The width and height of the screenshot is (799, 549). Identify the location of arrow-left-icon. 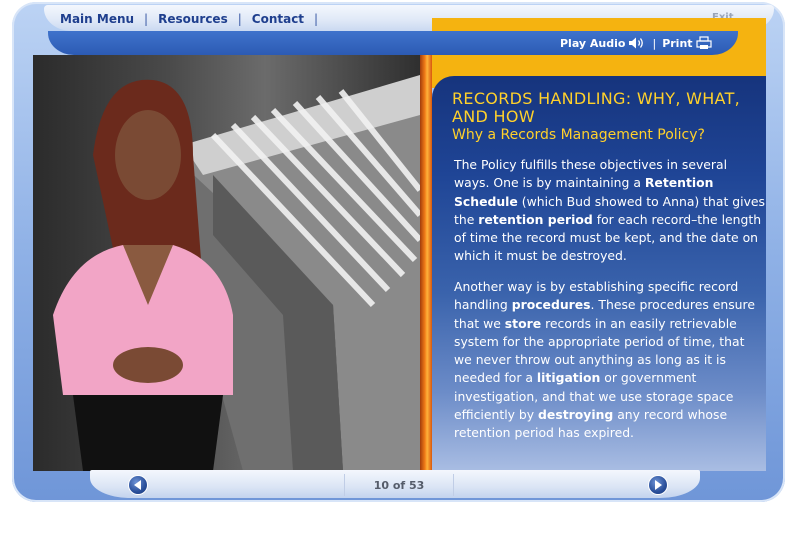
(137, 485).